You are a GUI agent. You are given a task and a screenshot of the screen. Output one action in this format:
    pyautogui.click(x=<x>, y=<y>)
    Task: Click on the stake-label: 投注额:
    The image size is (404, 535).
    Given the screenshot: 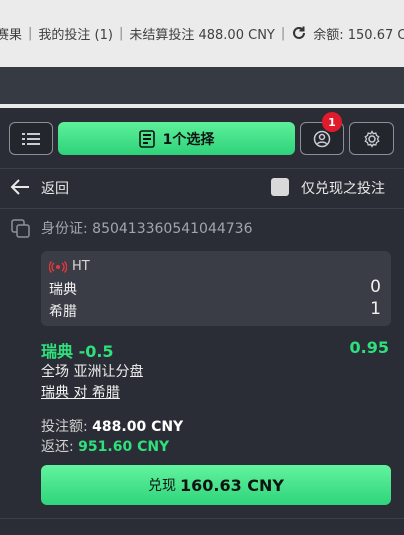 What is the action you would take?
    pyautogui.click(x=67, y=427)
    